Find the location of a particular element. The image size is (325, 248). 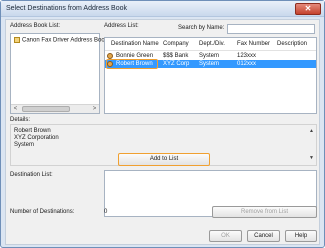

column-dept: Dept./Div. is located at coordinates (212, 44).